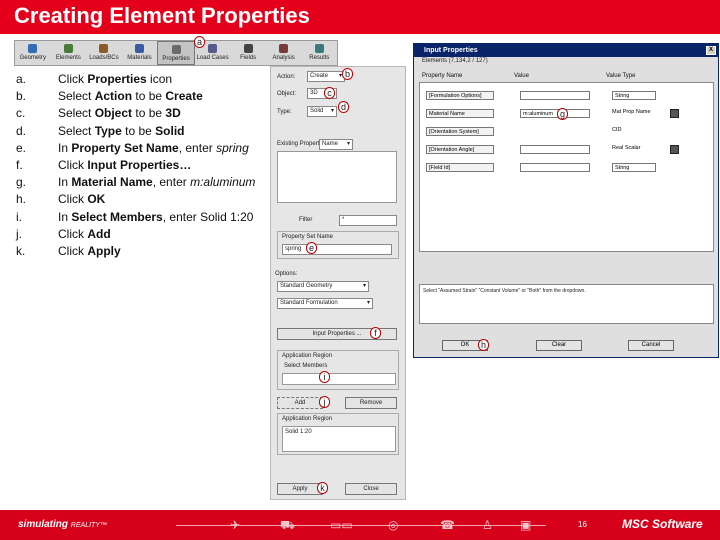 Image resolution: width=720 pixels, height=540 pixels. I want to click on select-members-label: Select Members, so click(306, 366).